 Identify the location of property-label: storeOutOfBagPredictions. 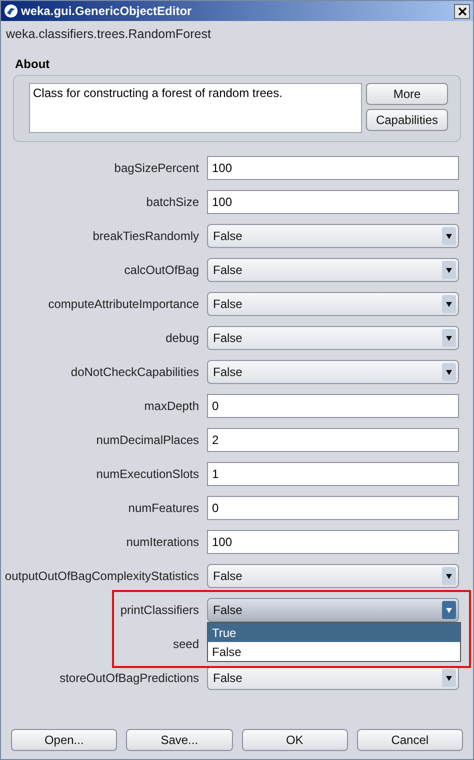
(129, 678).